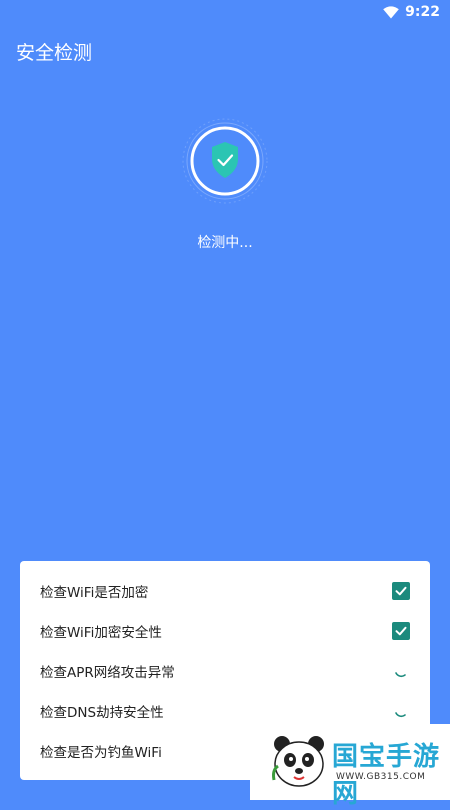 This screenshot has height=810, width=450. What do you see at coordinates (107, 673) in the screenshot?
I see `check-label: 检查APR网络攻击异常` at bounding box center [107, 673].